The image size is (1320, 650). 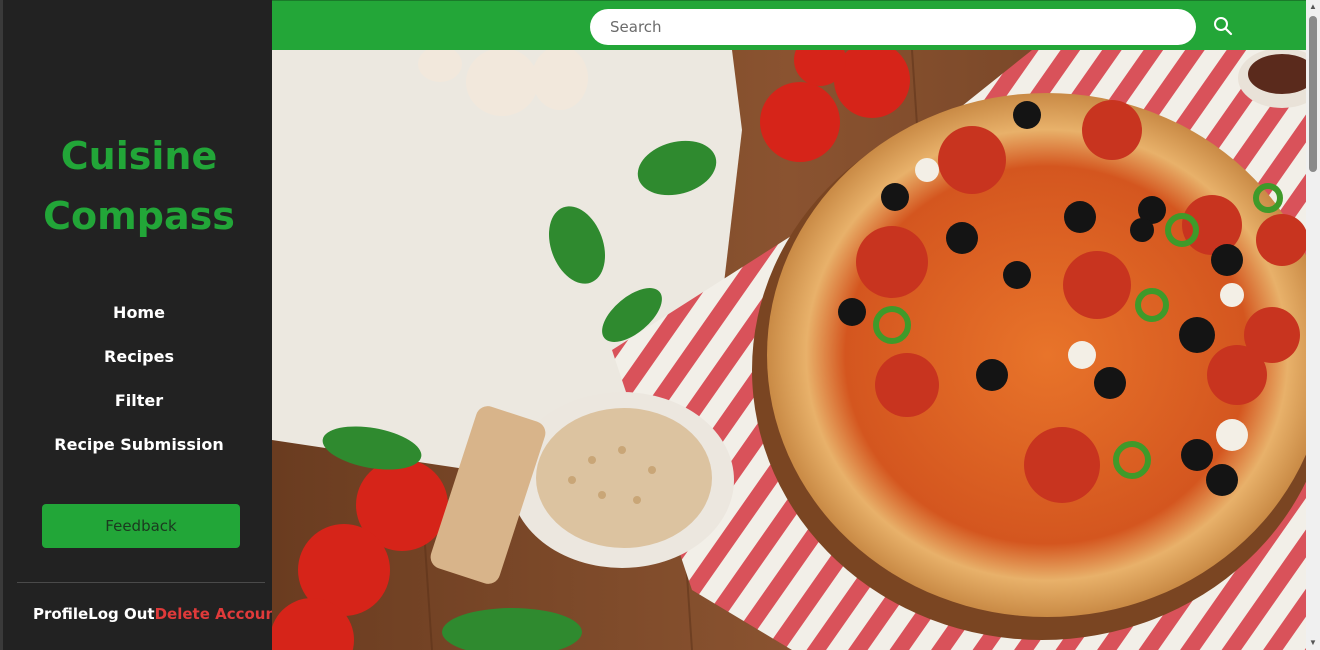 I want to click on brand-line-1: Cuisine, so click(x=139, y=156).